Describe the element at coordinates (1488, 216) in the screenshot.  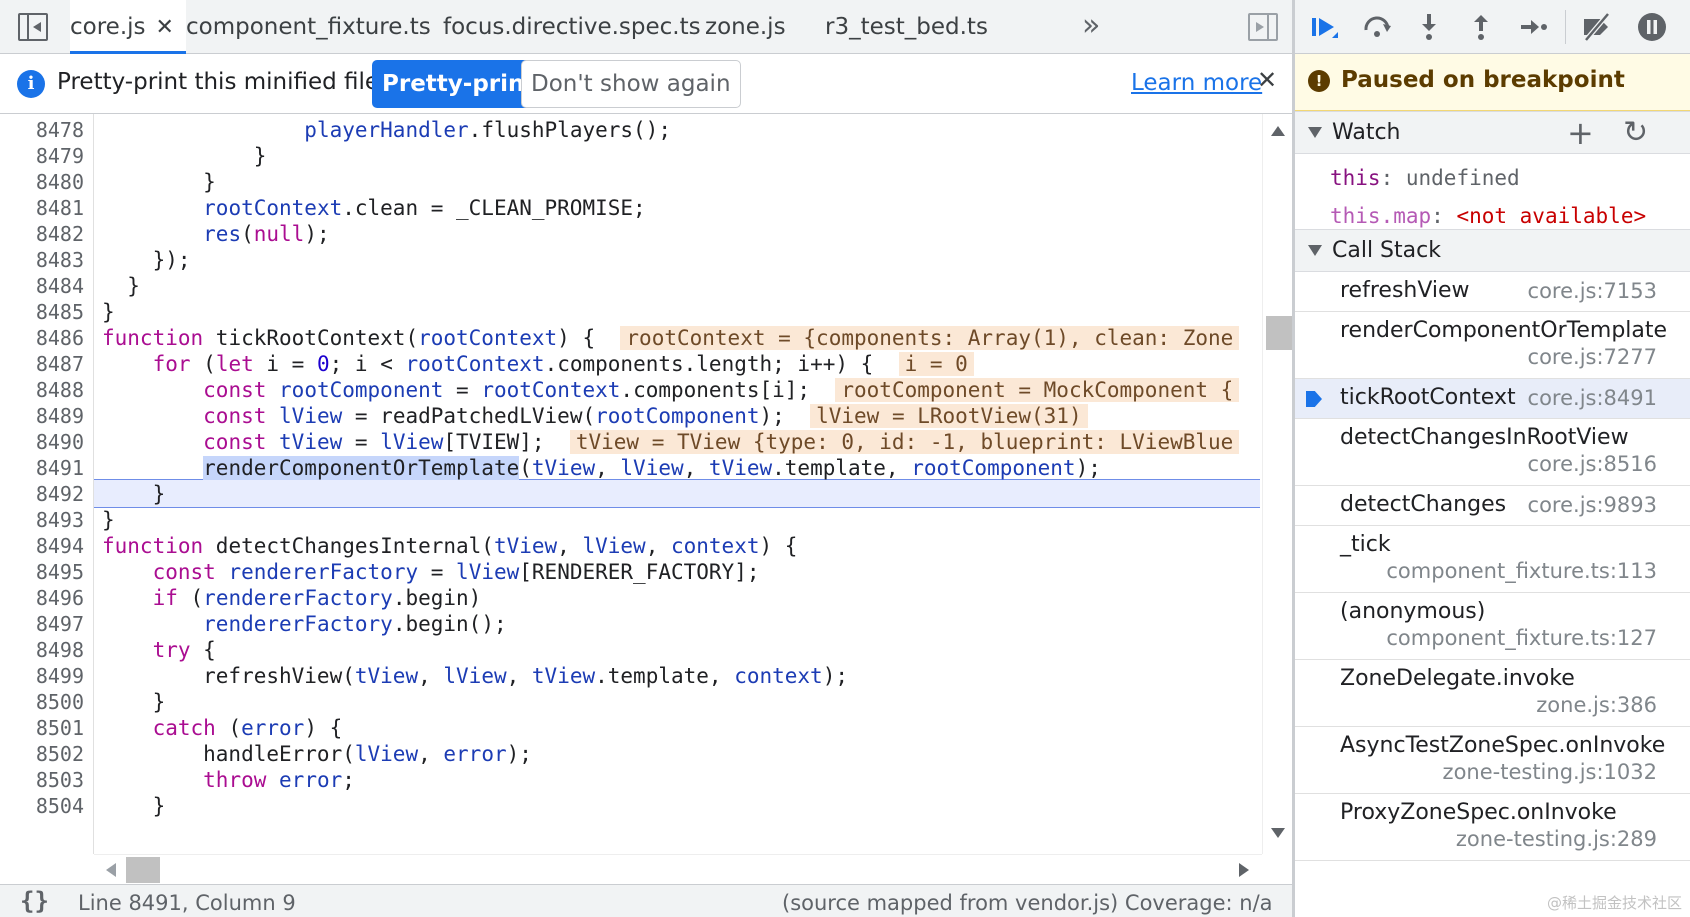
I see `watch-expression: this.map: <not available>` at that location.